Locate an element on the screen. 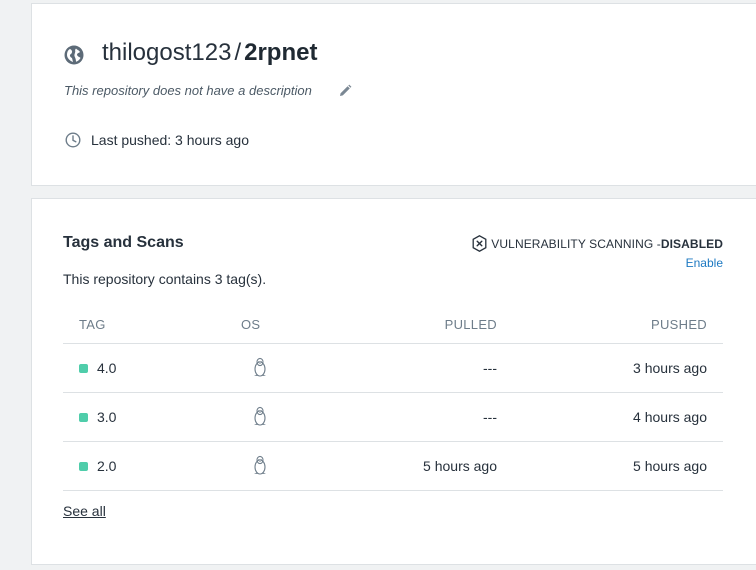 This screenshot has height=570, width=756. repo-name: 2rpnet is located at coordinates (281, 52).